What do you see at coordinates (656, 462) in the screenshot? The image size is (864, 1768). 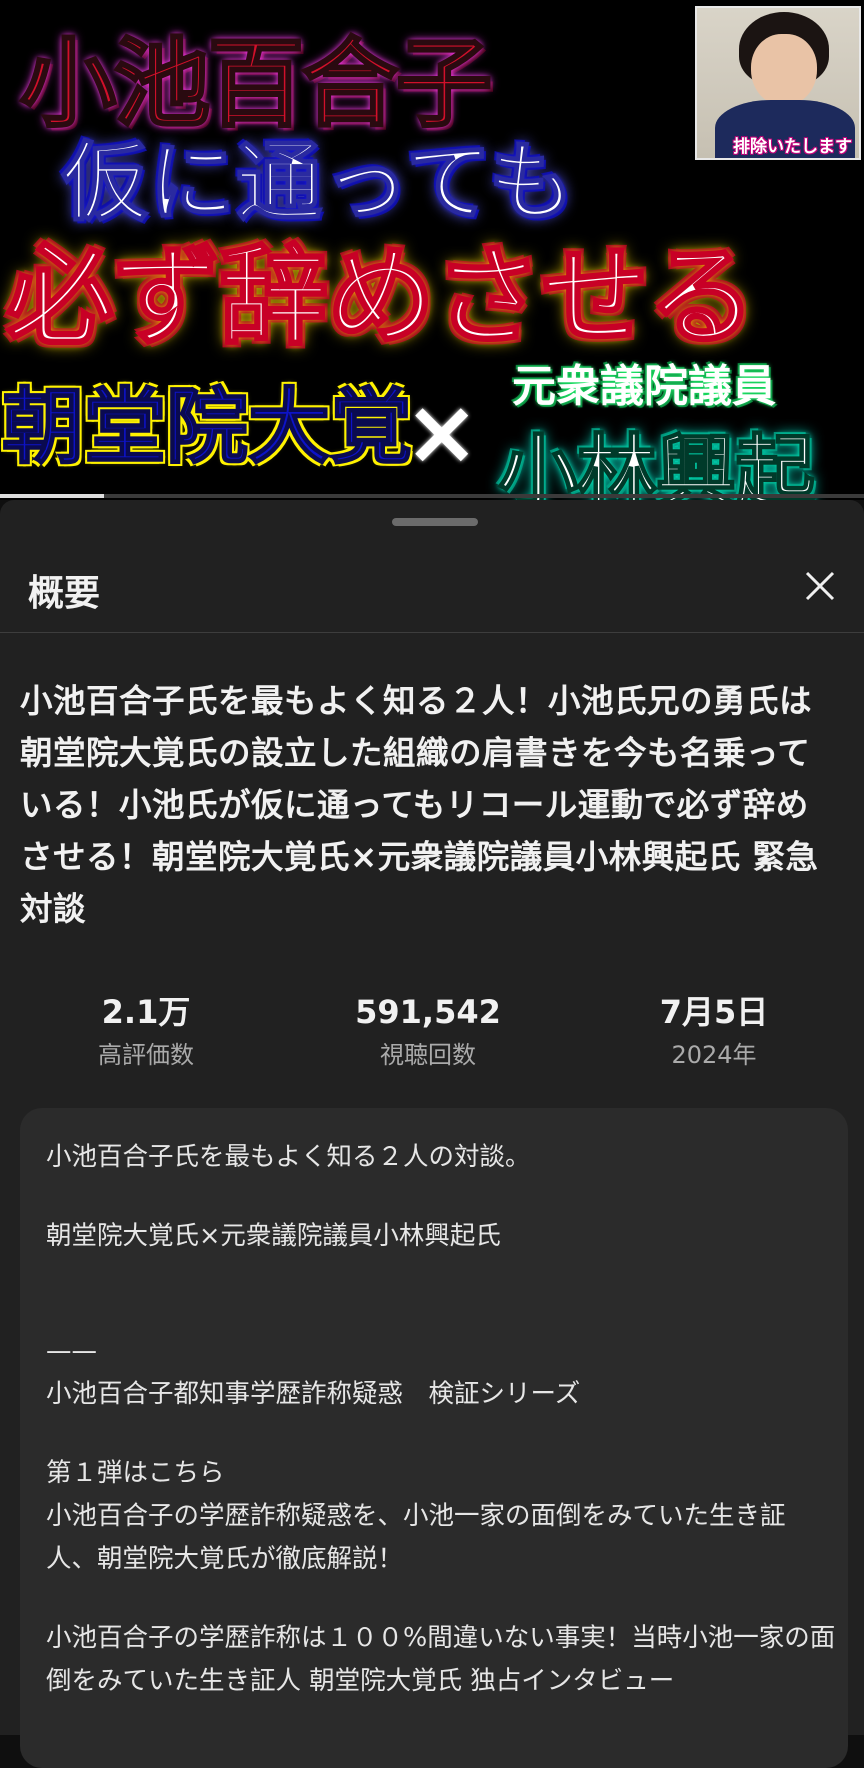 I see `thumbnail-text-name2: 小林興起` at bounding box center [656, 462].